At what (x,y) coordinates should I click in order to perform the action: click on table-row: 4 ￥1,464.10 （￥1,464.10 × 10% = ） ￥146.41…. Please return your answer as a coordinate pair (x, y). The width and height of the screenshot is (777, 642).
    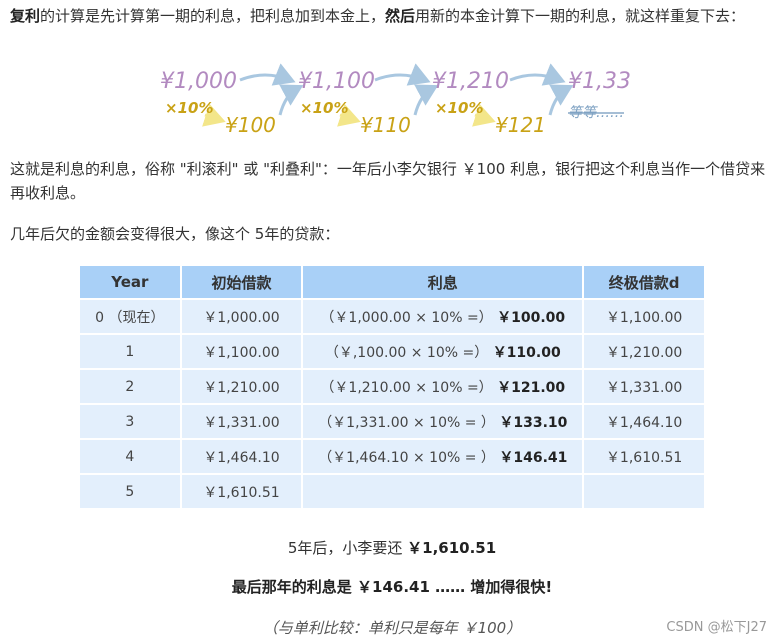
    Looking at the image, I should click on (392, 456).